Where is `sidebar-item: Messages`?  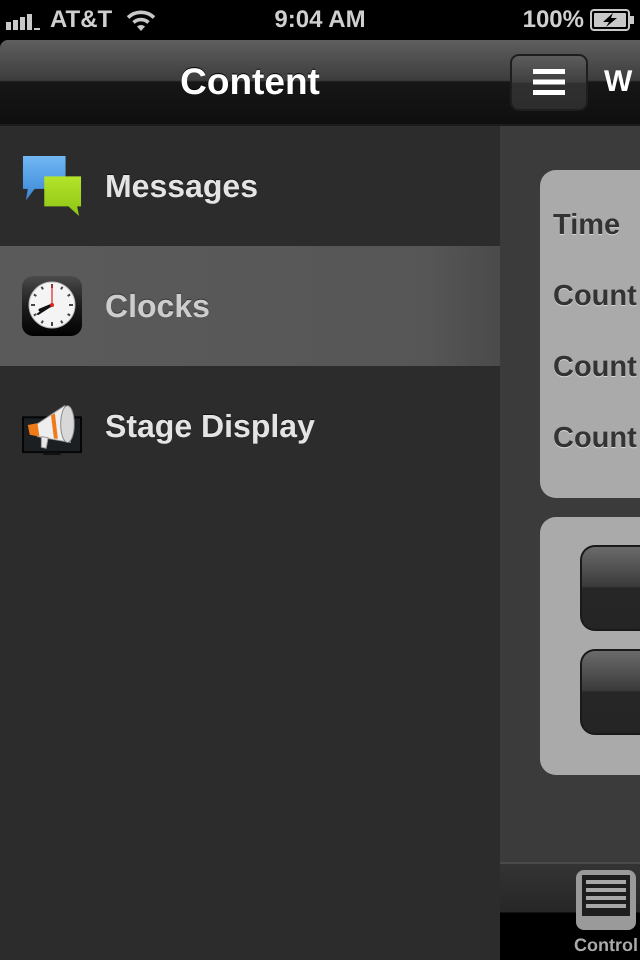 sidebar-item: Messages is located at coordinates (250, 186).